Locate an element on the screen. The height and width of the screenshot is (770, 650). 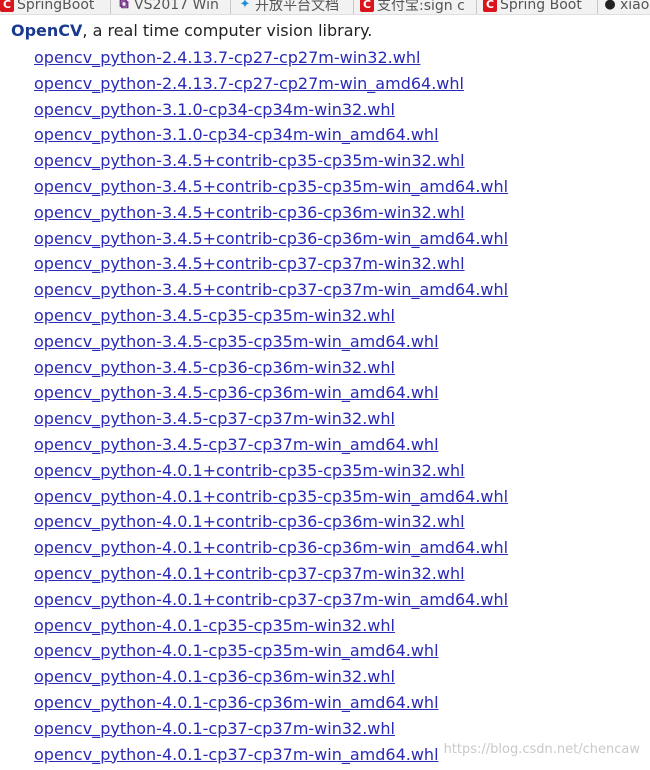
bookmark-vs2017: ⧉ VS2017 Win is located at coordinates (168, 7).